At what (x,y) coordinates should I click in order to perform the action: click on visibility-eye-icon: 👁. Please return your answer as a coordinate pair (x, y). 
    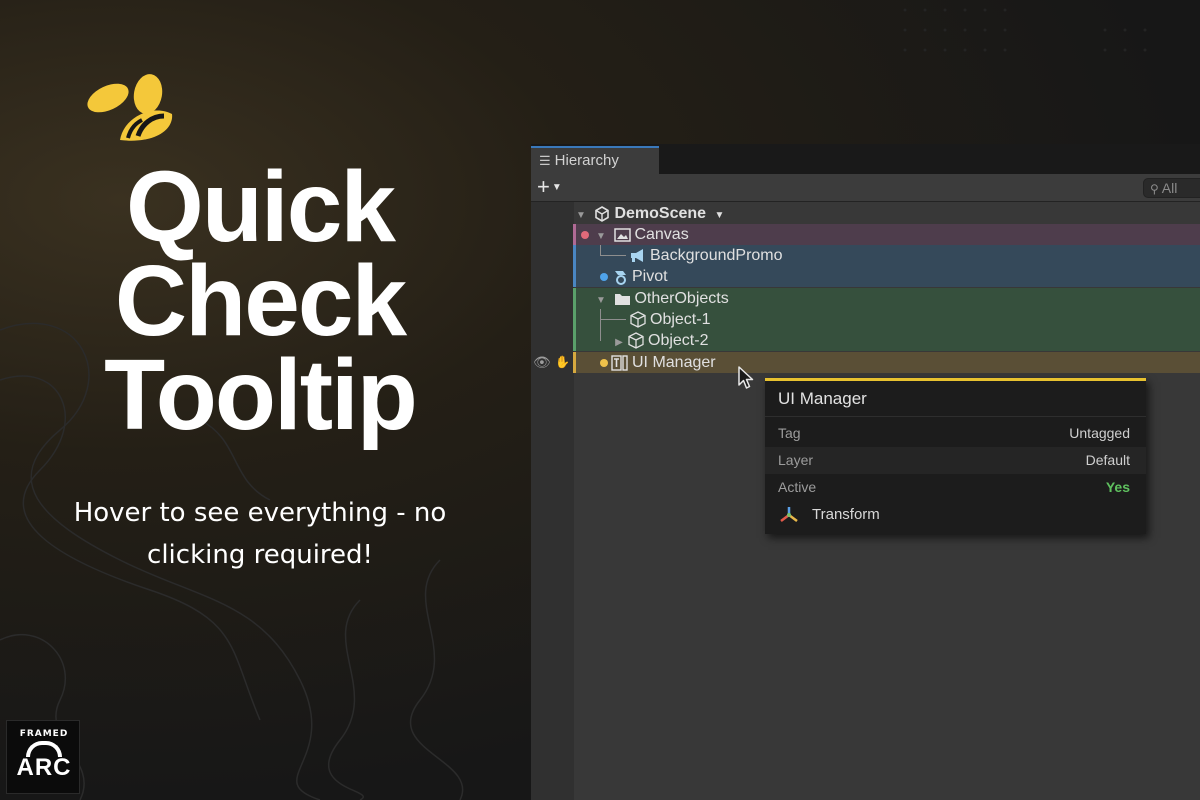
    Looking at the image, I should click on (542, 362).